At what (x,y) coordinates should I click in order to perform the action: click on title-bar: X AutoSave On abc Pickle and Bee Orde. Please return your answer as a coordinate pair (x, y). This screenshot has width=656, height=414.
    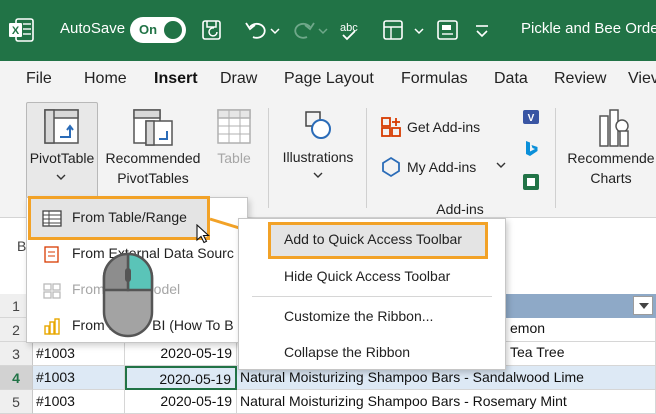
    Looking at the image, I should click on (328, 30).